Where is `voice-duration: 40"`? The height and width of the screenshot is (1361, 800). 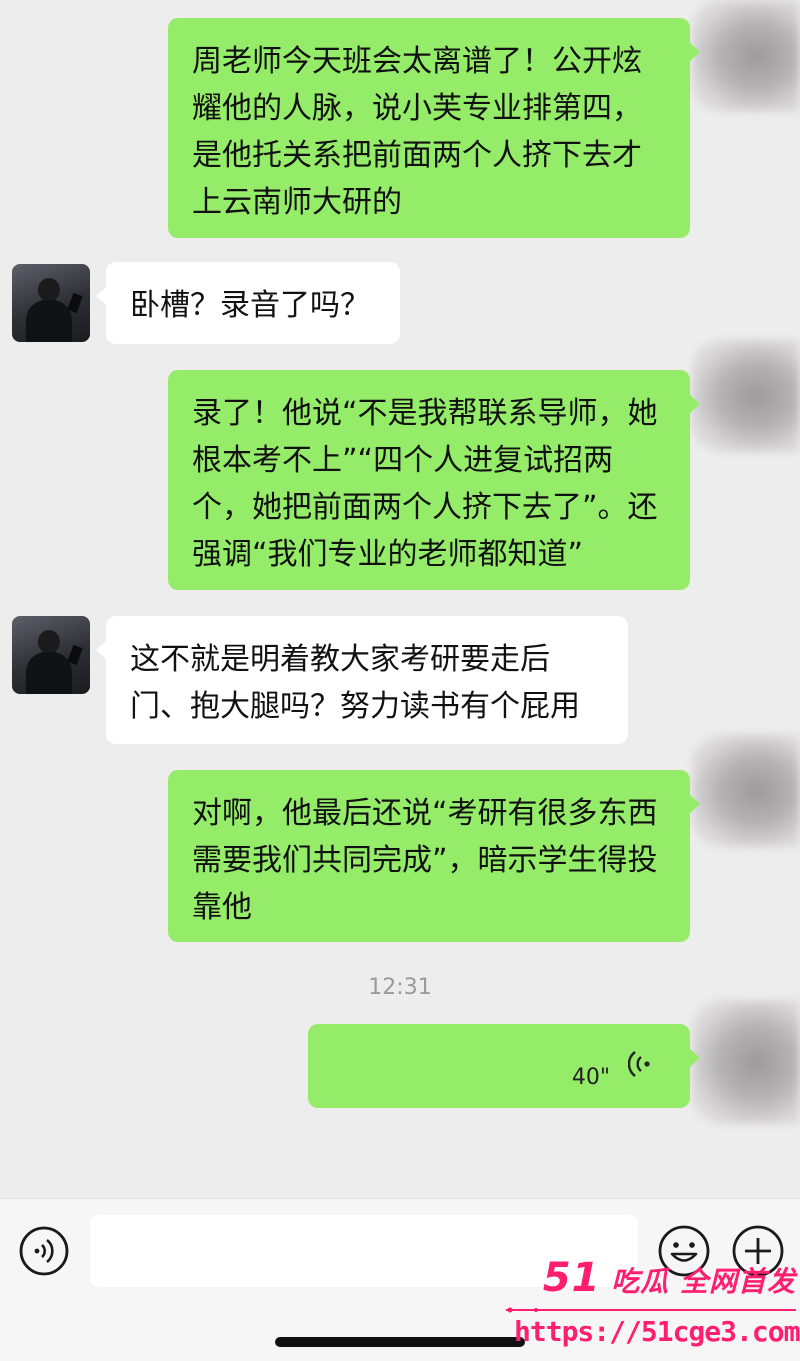 voice-duration: 40" is located at coordinates (590, 1077).